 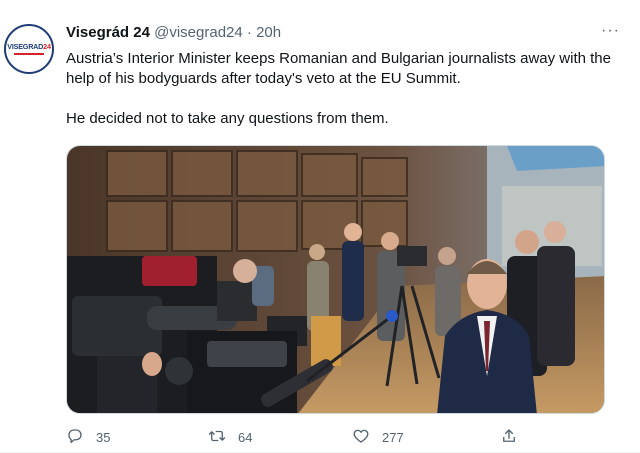 I want to click on reply-icon, so click(x=75, y=436).